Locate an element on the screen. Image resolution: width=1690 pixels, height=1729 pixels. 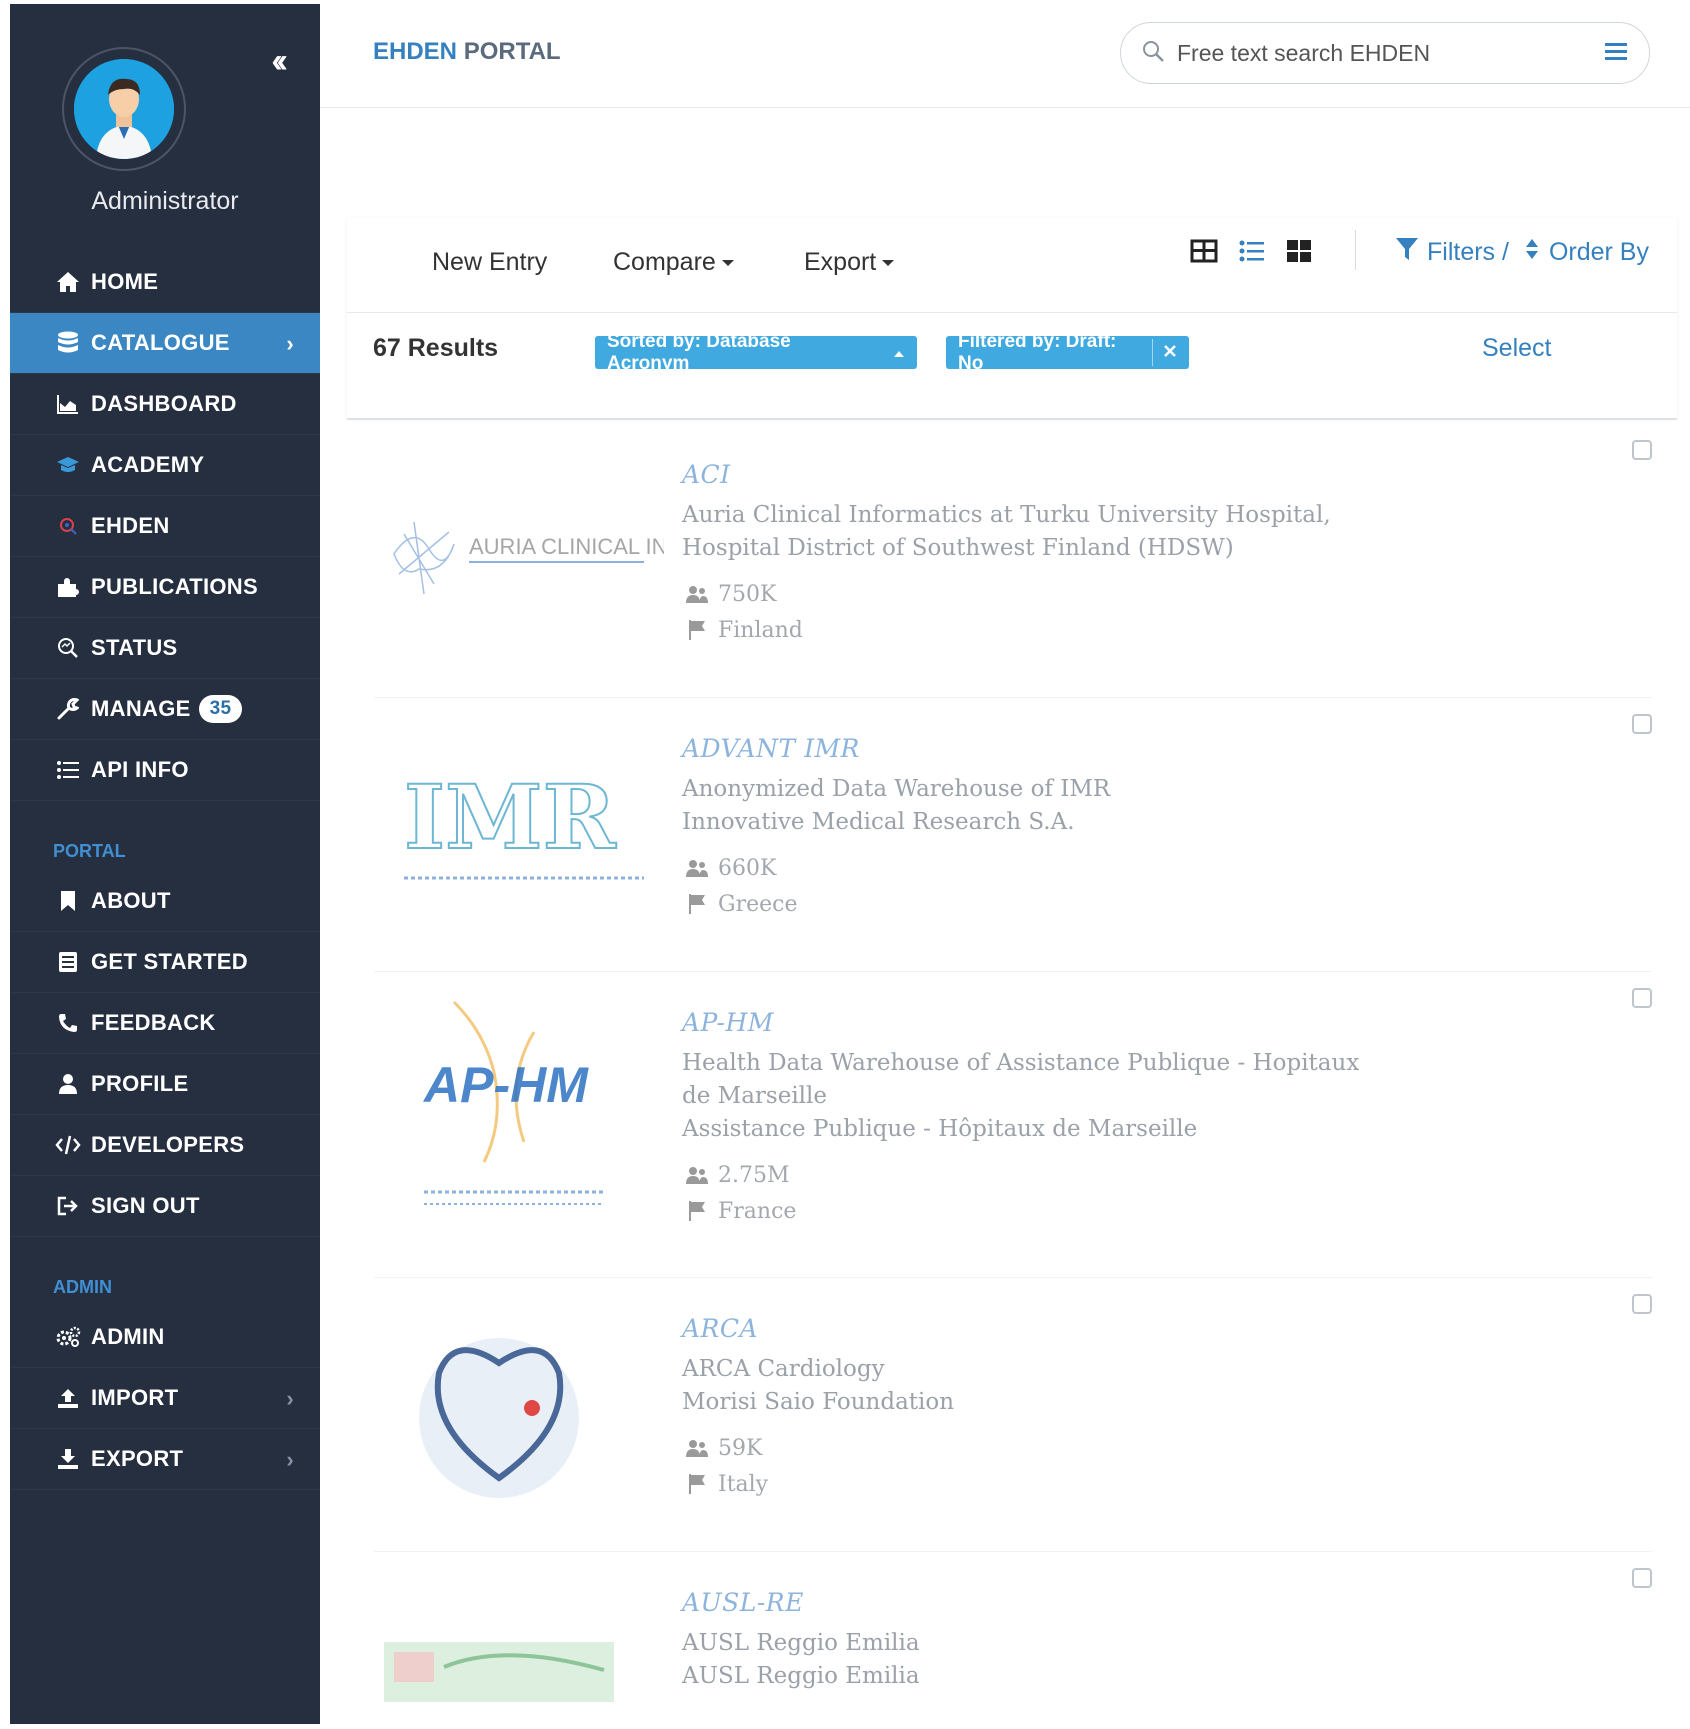
sidebar-item-label: API INFO is located at coordinates (140, 769).